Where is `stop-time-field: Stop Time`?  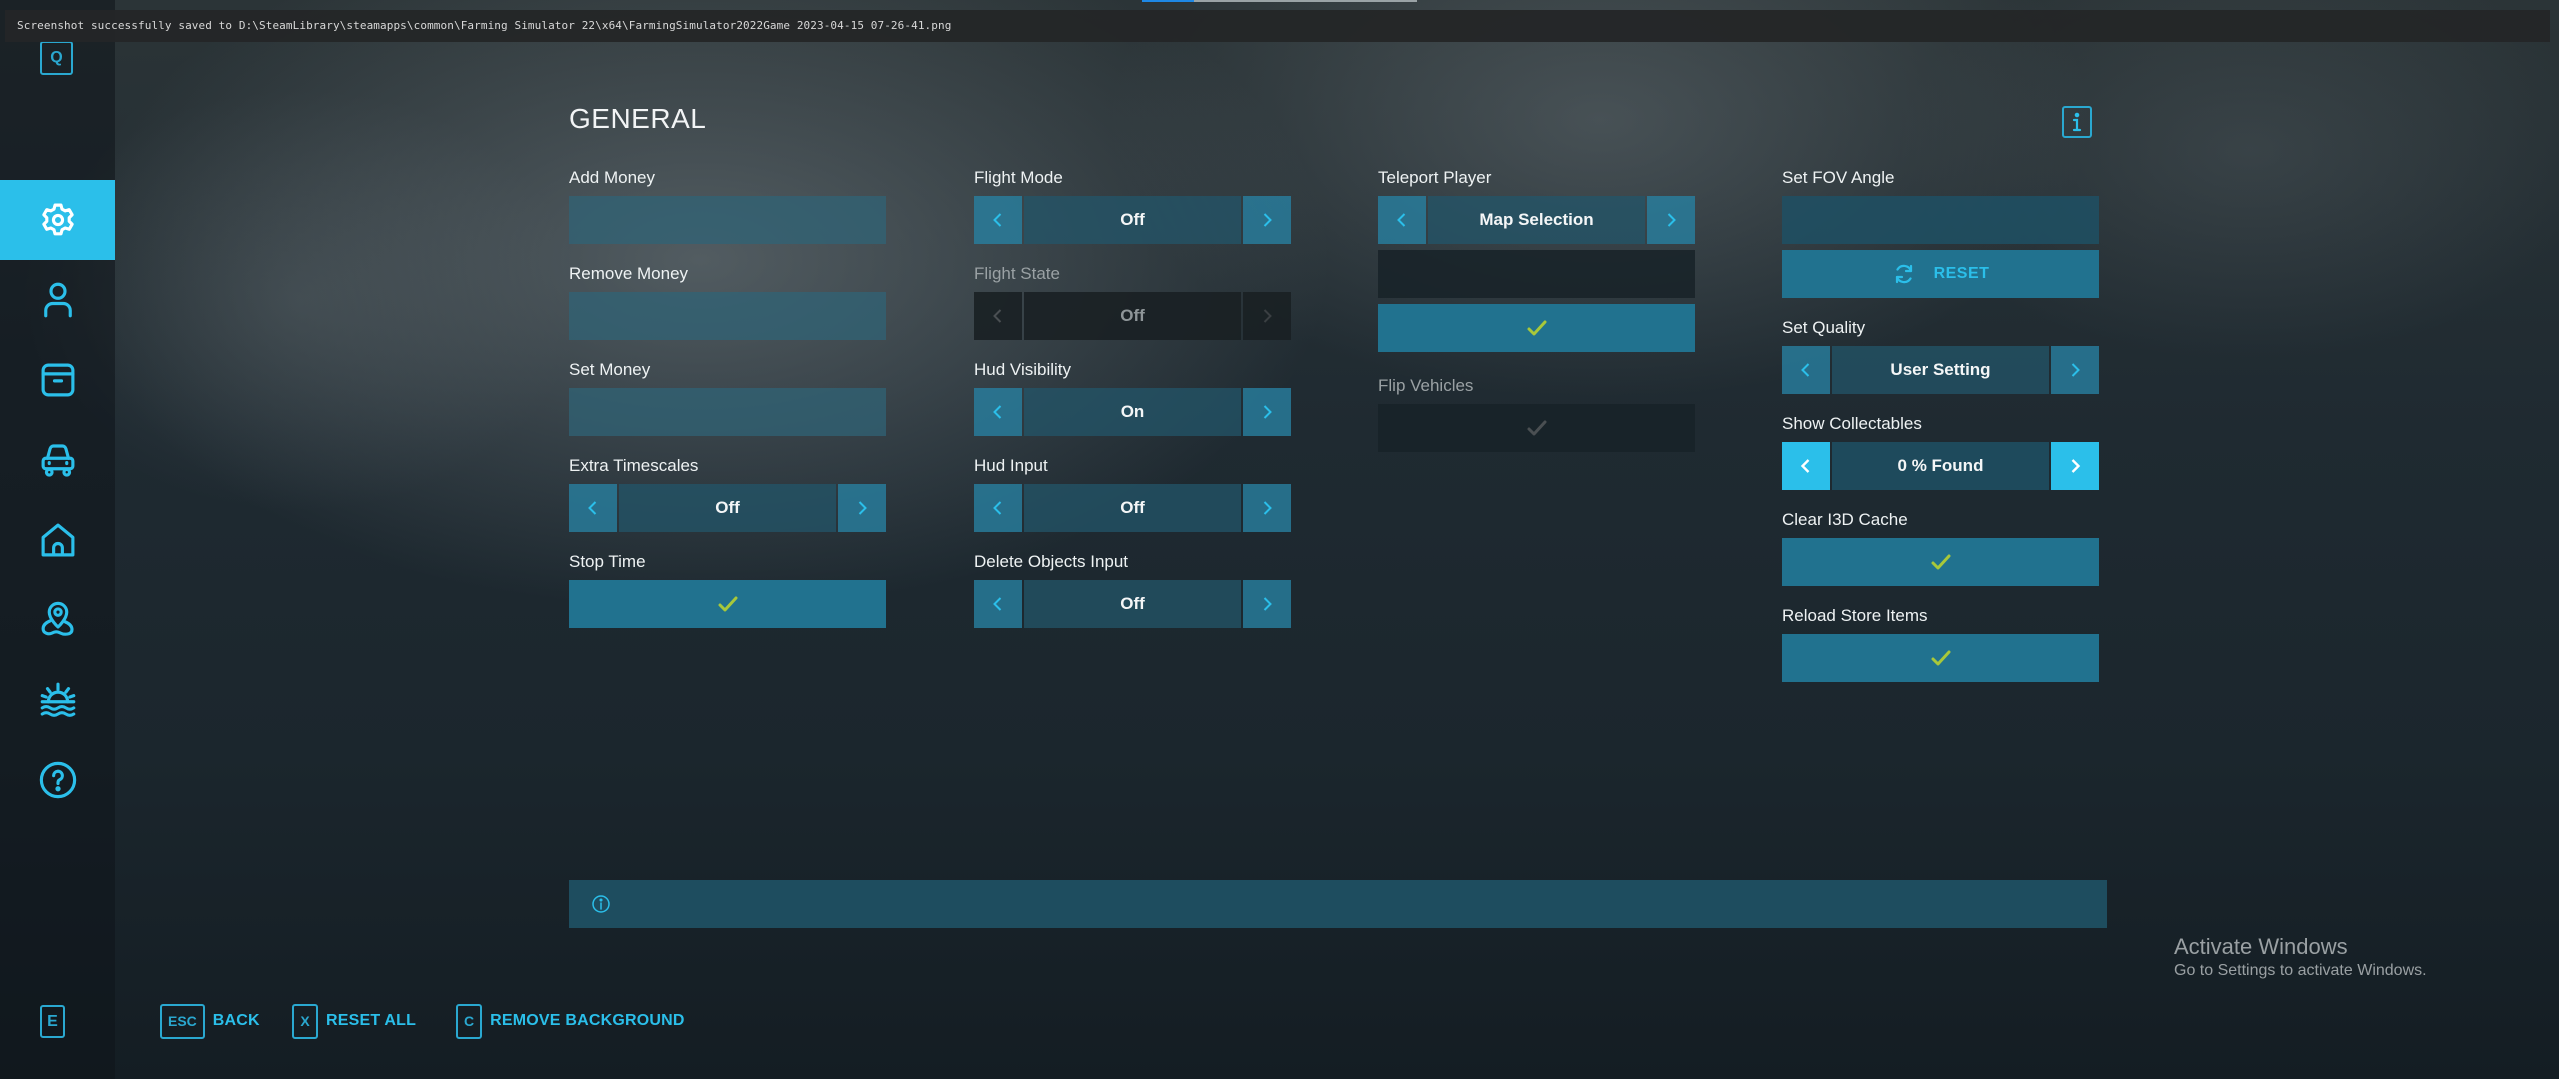
stop-time-field: Stop Time is located at coordinates (727, 590).